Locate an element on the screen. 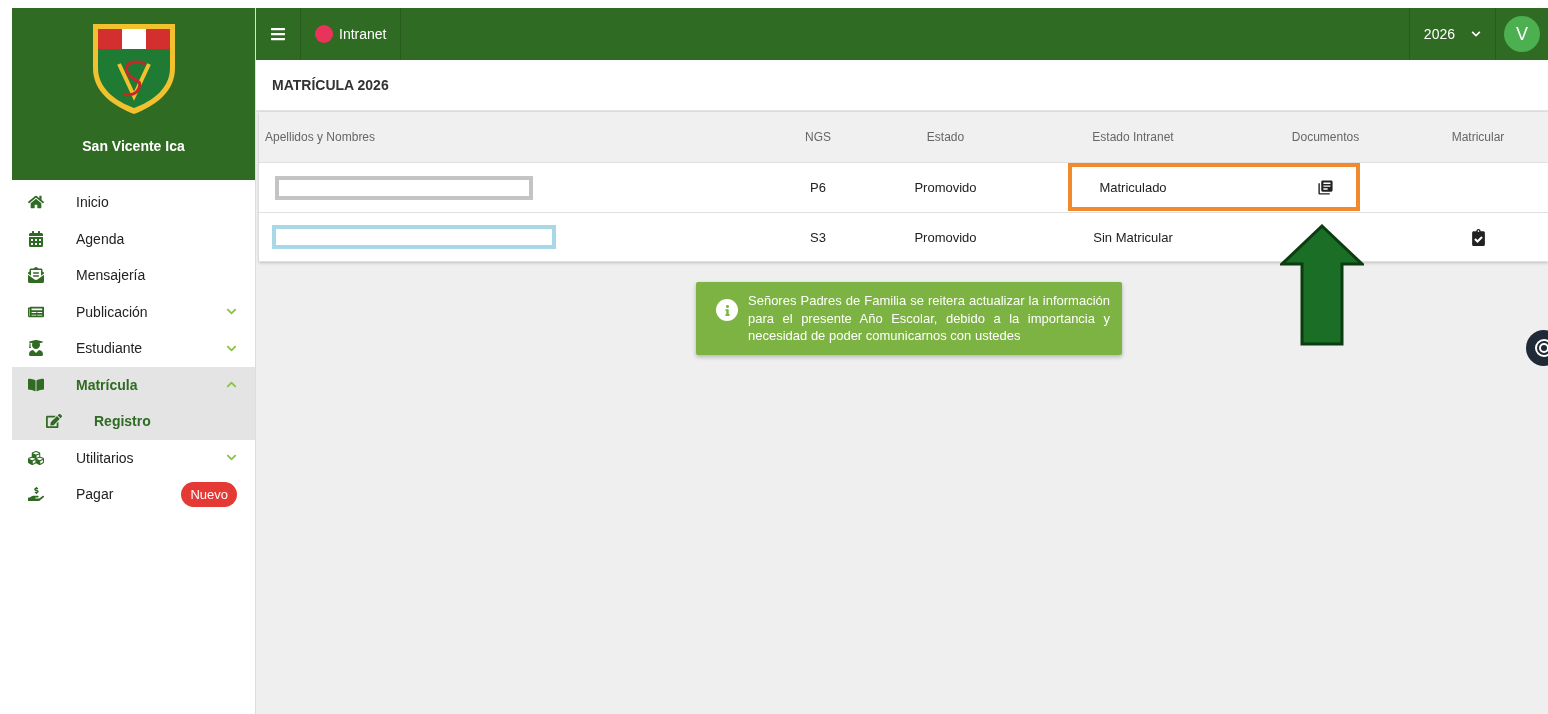 This screenshot has height=714, width=1548. table-cell: Sin Matricular is located at coordinates (1133, 237).